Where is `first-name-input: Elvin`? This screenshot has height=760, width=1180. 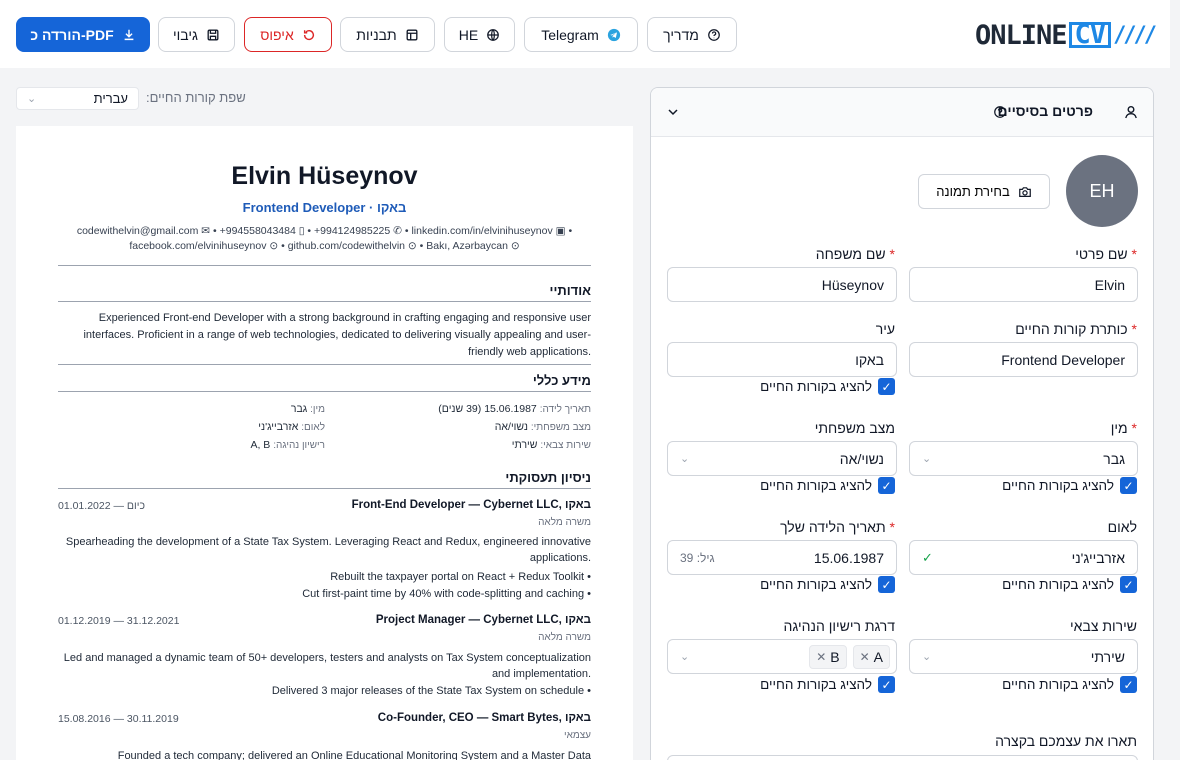
first-name-input: Elvin is located at coordinates (1023, 284).